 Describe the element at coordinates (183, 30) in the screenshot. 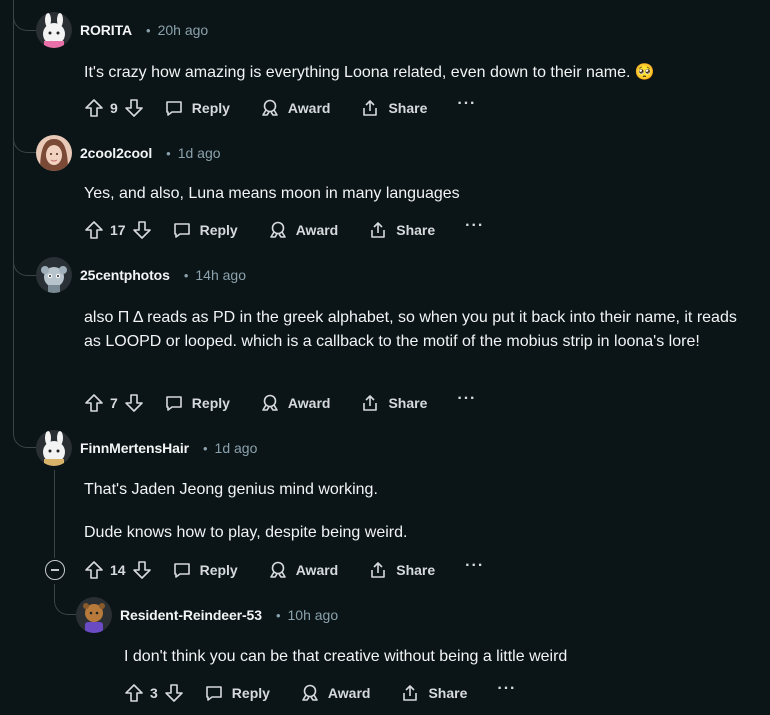

I see `timestamp: 20h ago` at that location.